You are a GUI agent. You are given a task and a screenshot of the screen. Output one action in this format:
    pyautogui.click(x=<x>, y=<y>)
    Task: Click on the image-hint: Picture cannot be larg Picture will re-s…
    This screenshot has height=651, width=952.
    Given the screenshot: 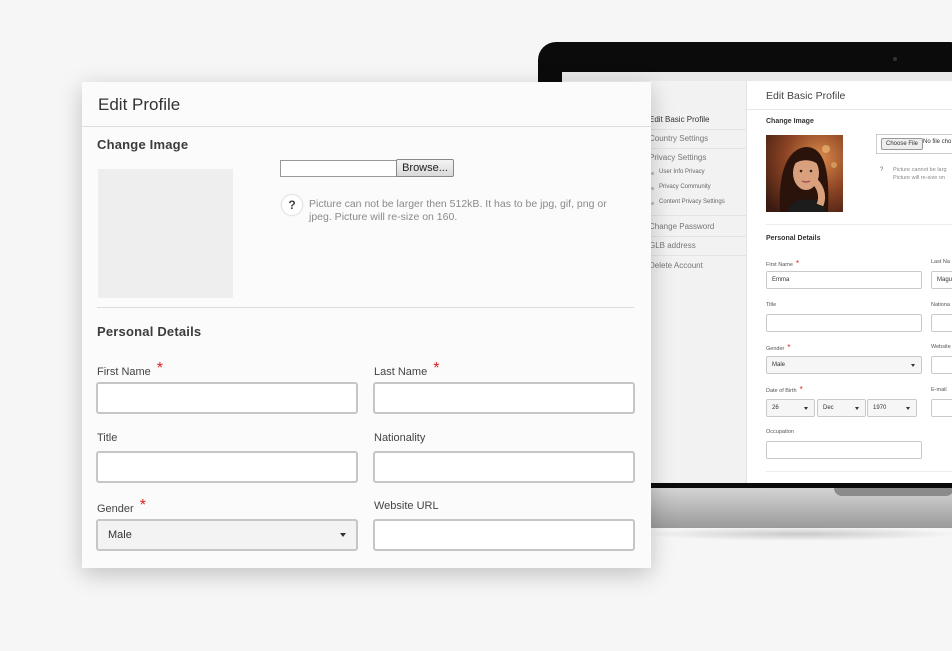 What is the action you would take?
    pyautogui.click(x=922, y=174)
    